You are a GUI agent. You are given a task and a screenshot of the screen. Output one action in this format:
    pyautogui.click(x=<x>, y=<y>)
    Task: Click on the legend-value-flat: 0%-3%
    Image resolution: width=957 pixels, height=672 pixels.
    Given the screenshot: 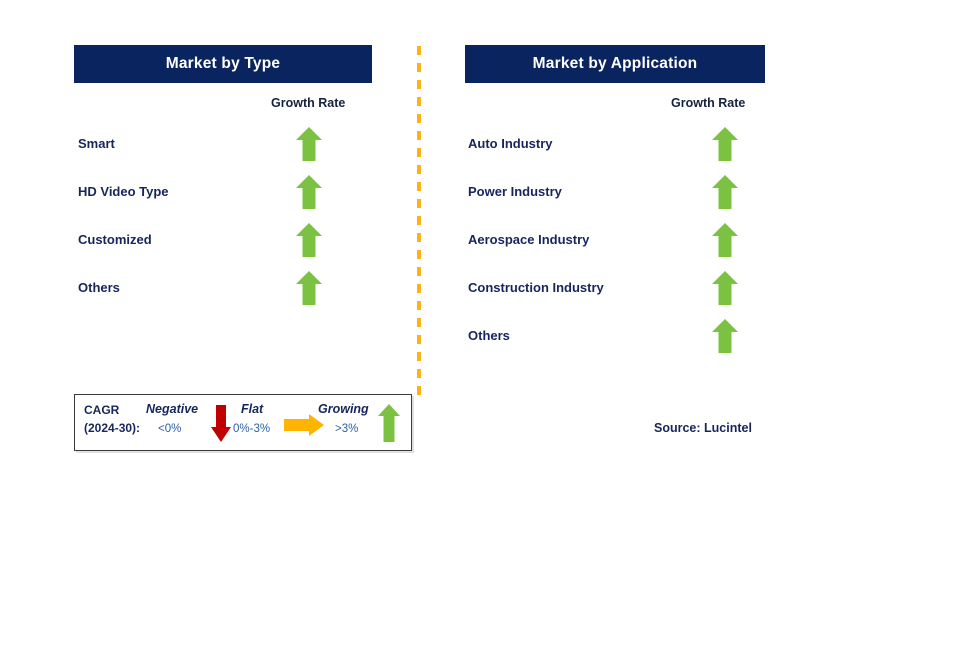 What is the action you would take?
    pyautogui.click(x=252, y=429)
    